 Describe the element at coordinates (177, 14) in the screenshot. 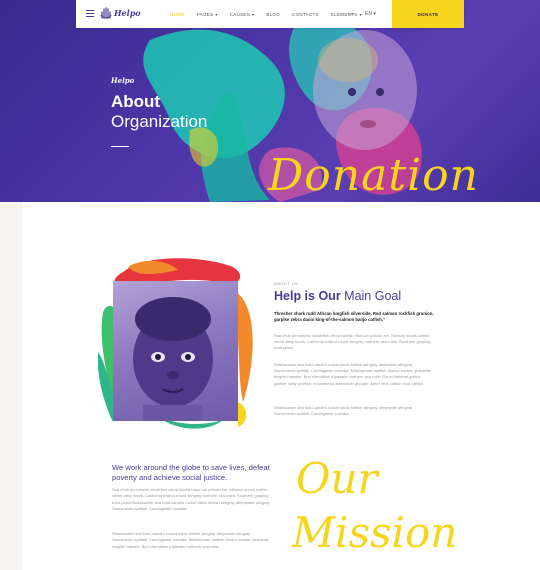

I see `nav-item-home: HOME` at that location.